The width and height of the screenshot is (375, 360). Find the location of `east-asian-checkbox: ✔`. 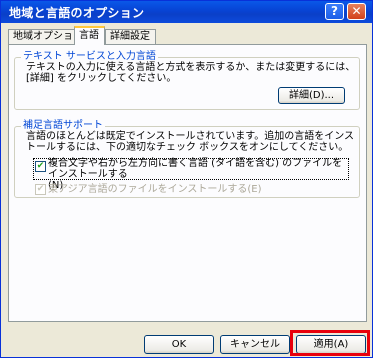

east-asian-checkbox: ✔ is located at coordinates (40, 189).